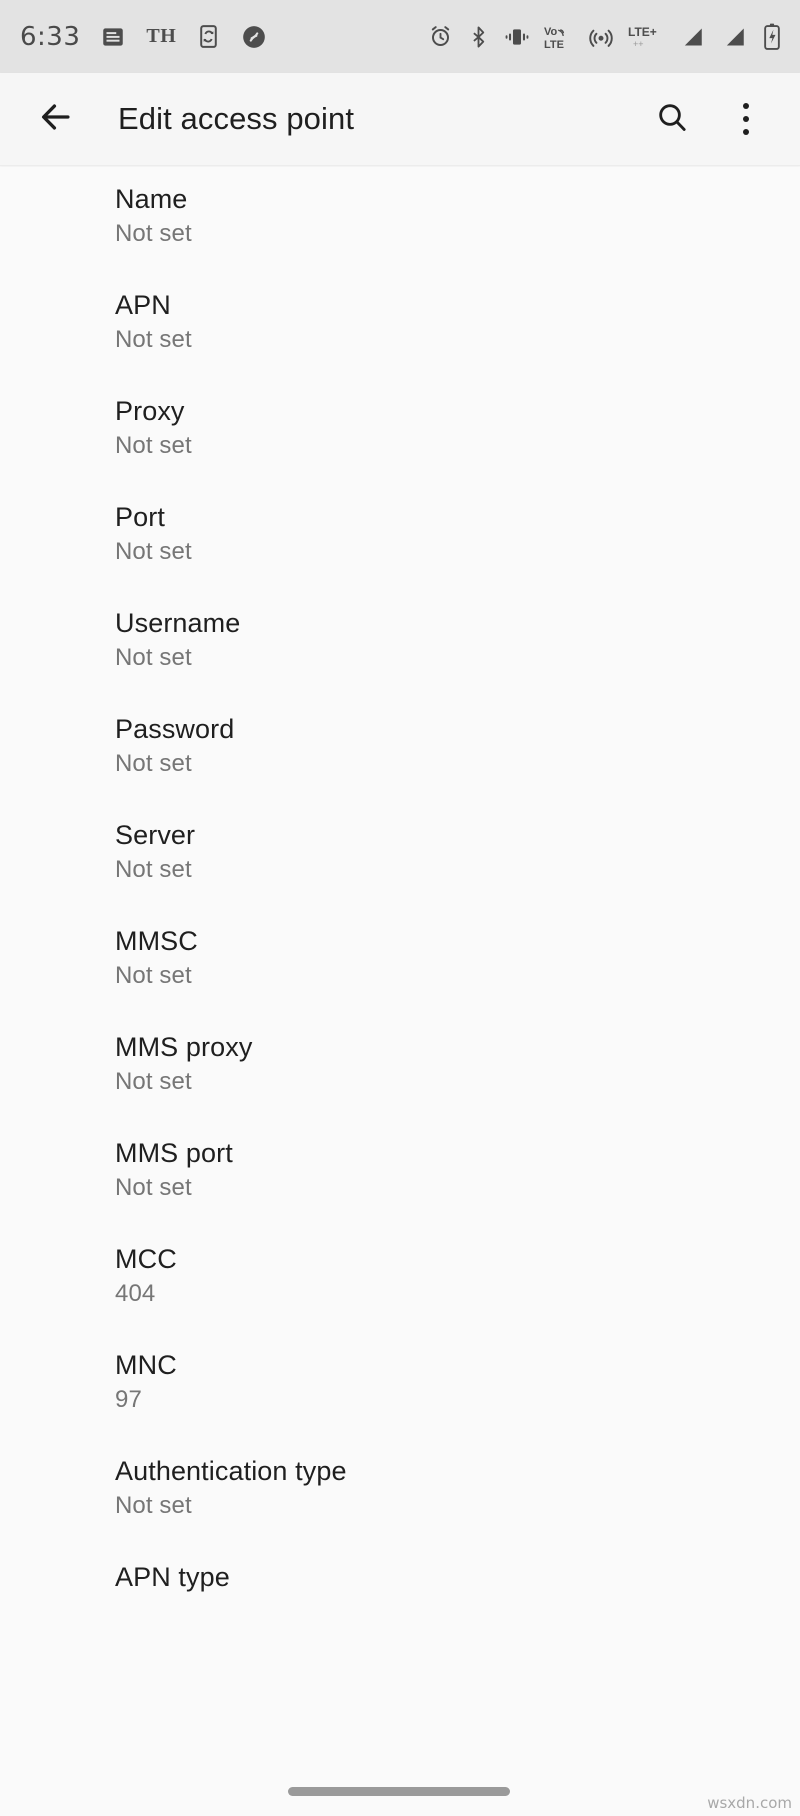  Describe the element at coordinates (440, 36) in the screenshot. I see `alarm-icon` at that location.